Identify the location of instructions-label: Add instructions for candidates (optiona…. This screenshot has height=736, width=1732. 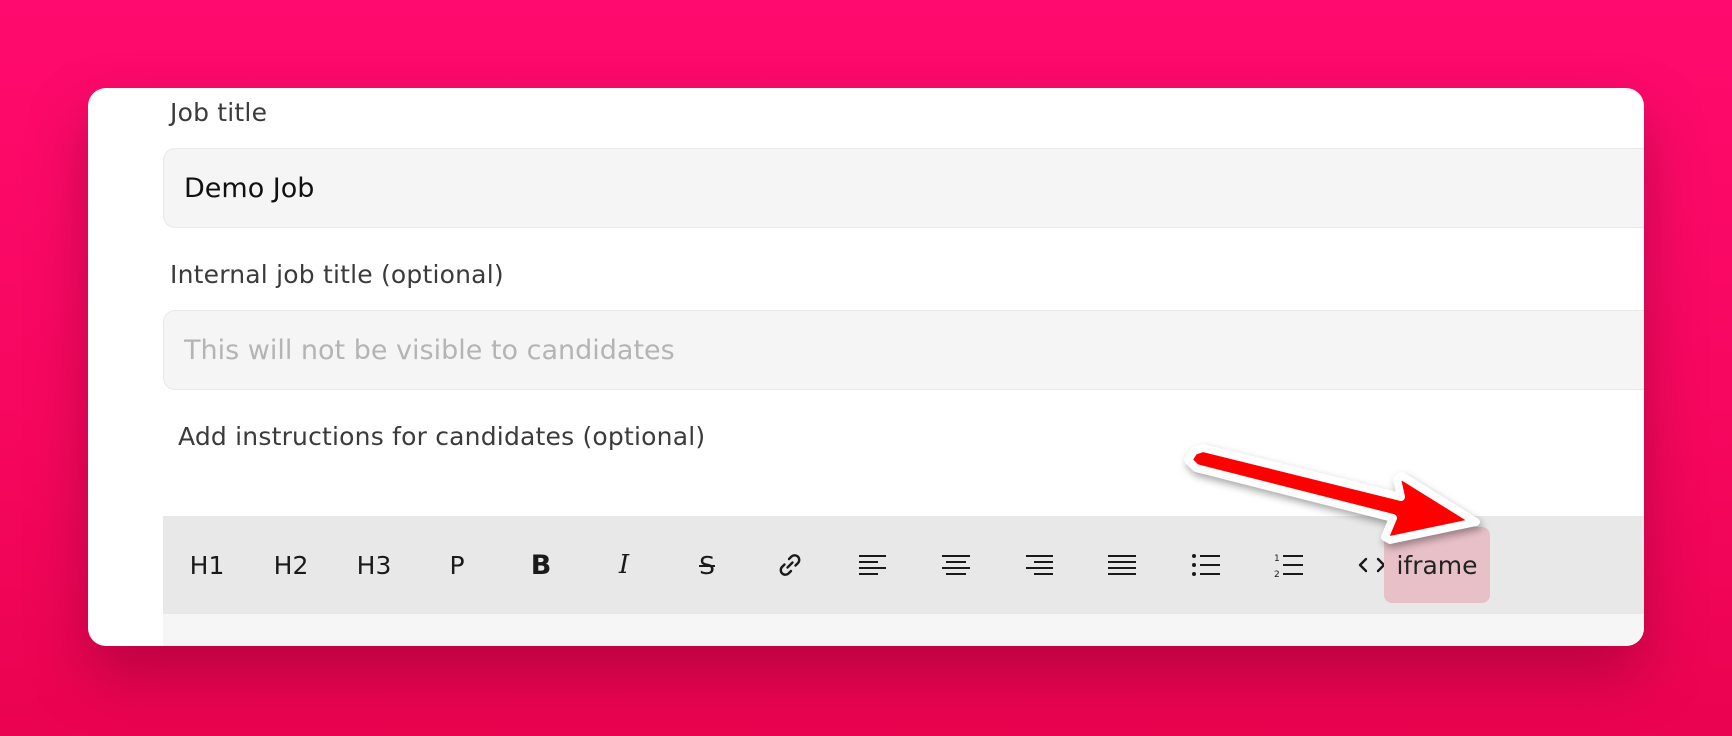
(442, 436).